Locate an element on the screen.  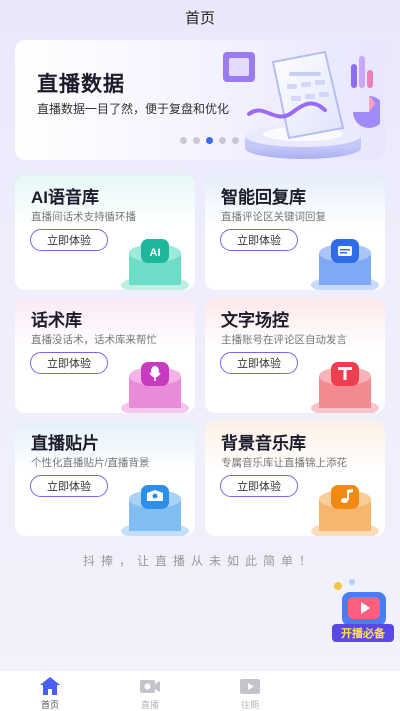
tv-mascot-icon: 开播必备 is located at coordinates (363, 610).